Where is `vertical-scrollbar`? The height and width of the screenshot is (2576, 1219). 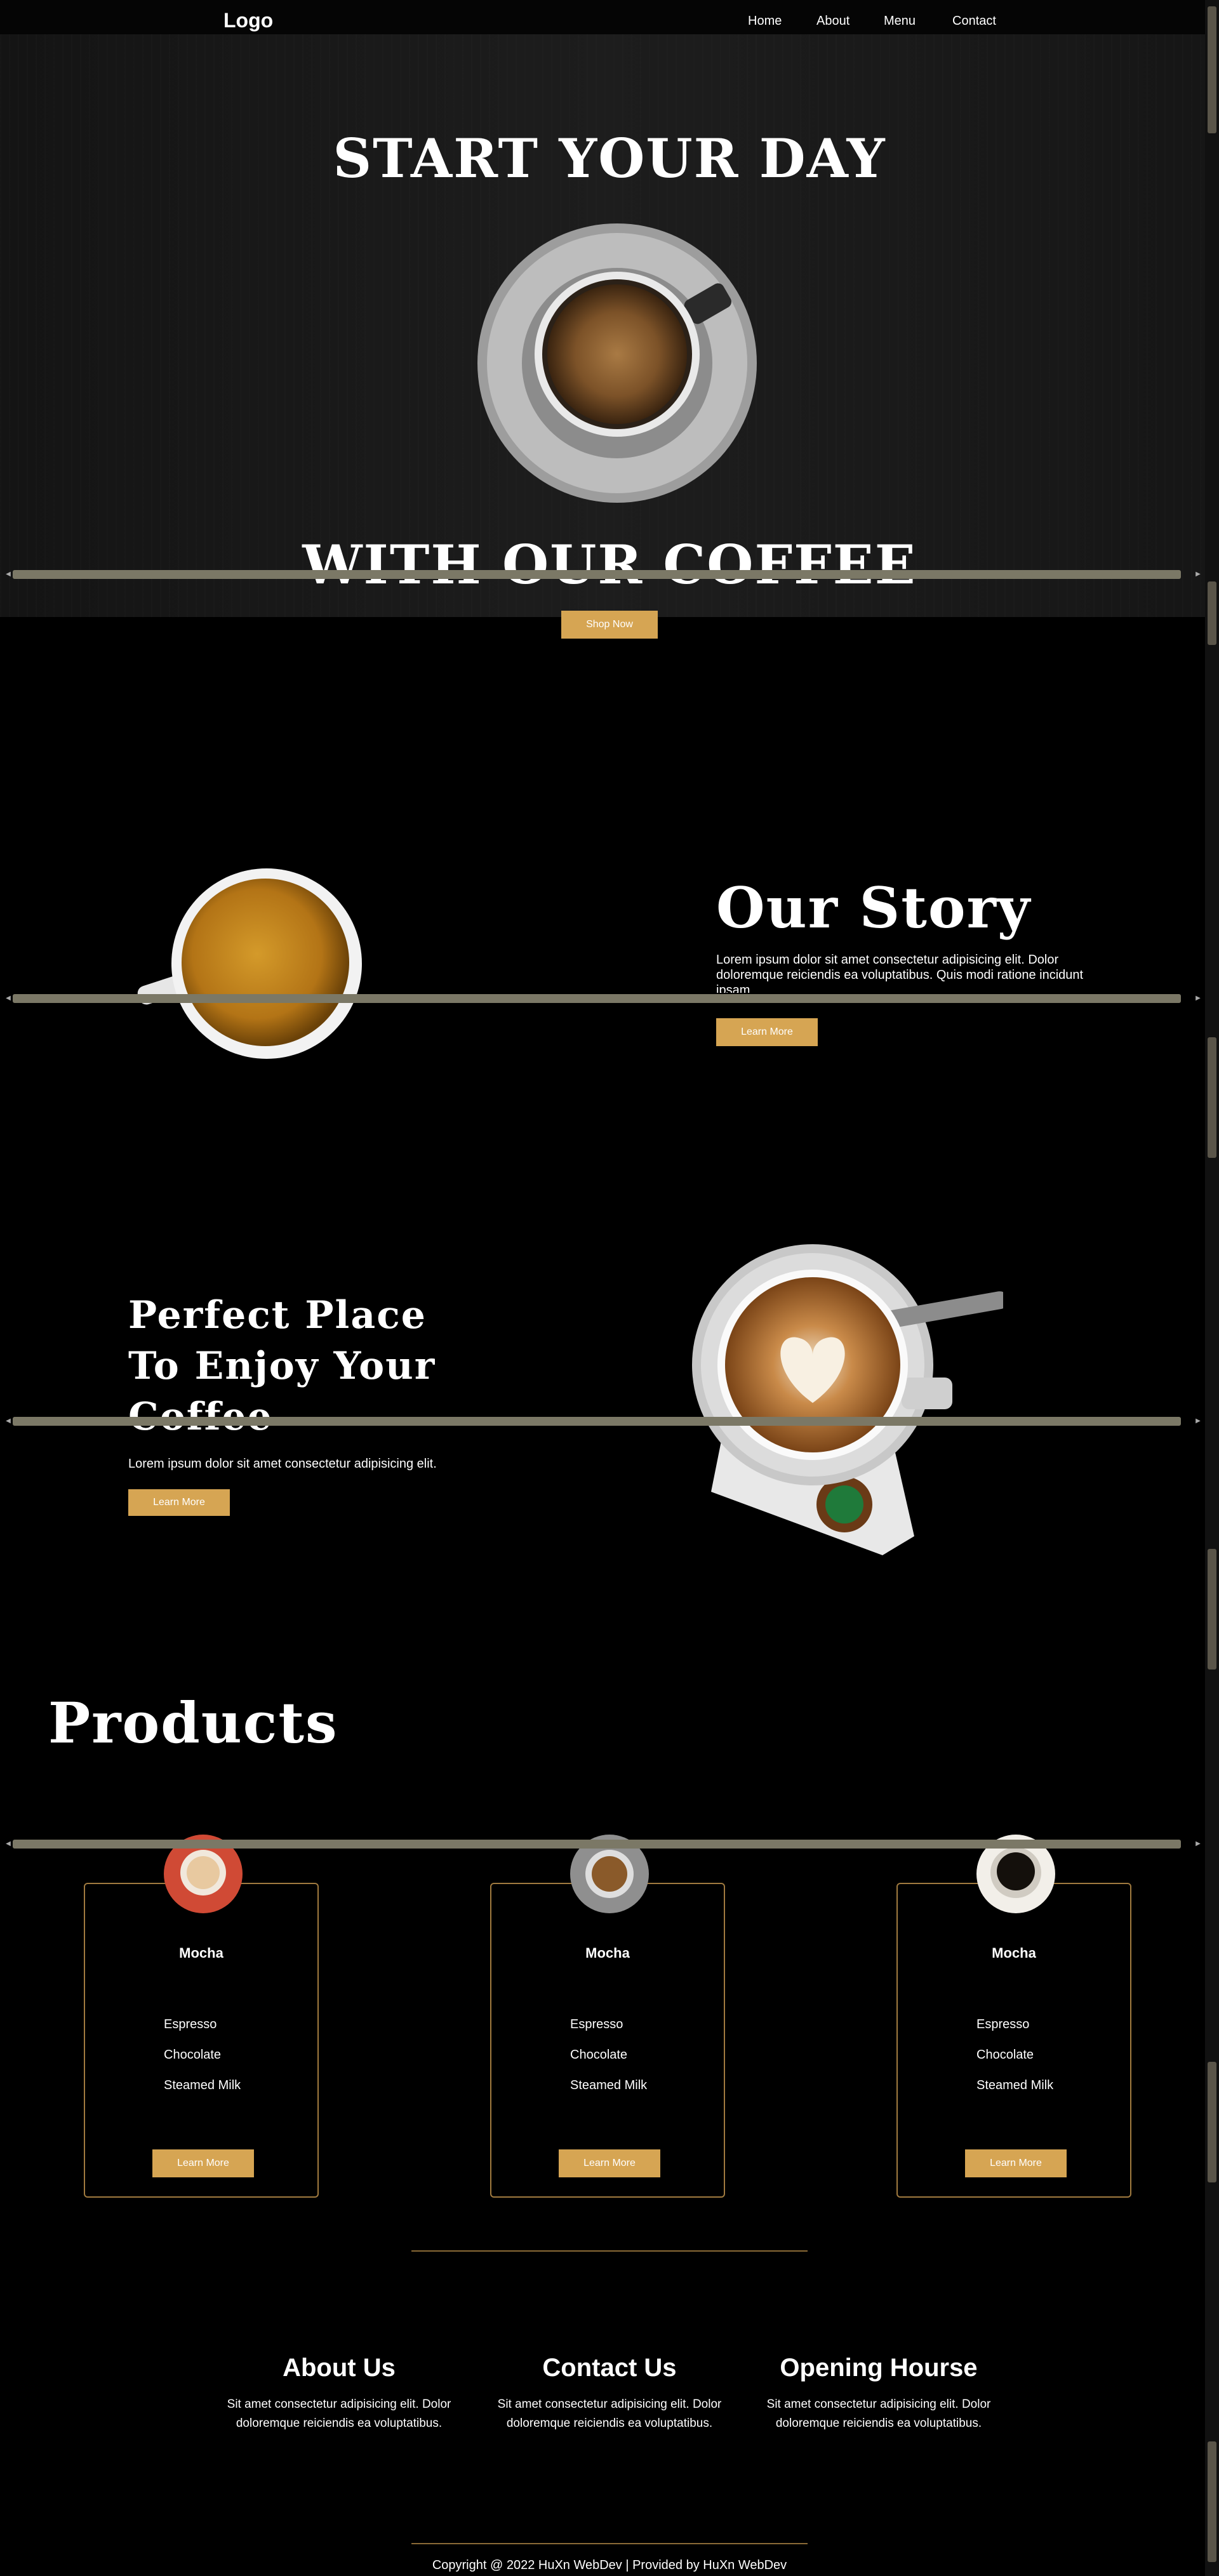
vertical-scrollbar is located at coordinates (1212, 1288).